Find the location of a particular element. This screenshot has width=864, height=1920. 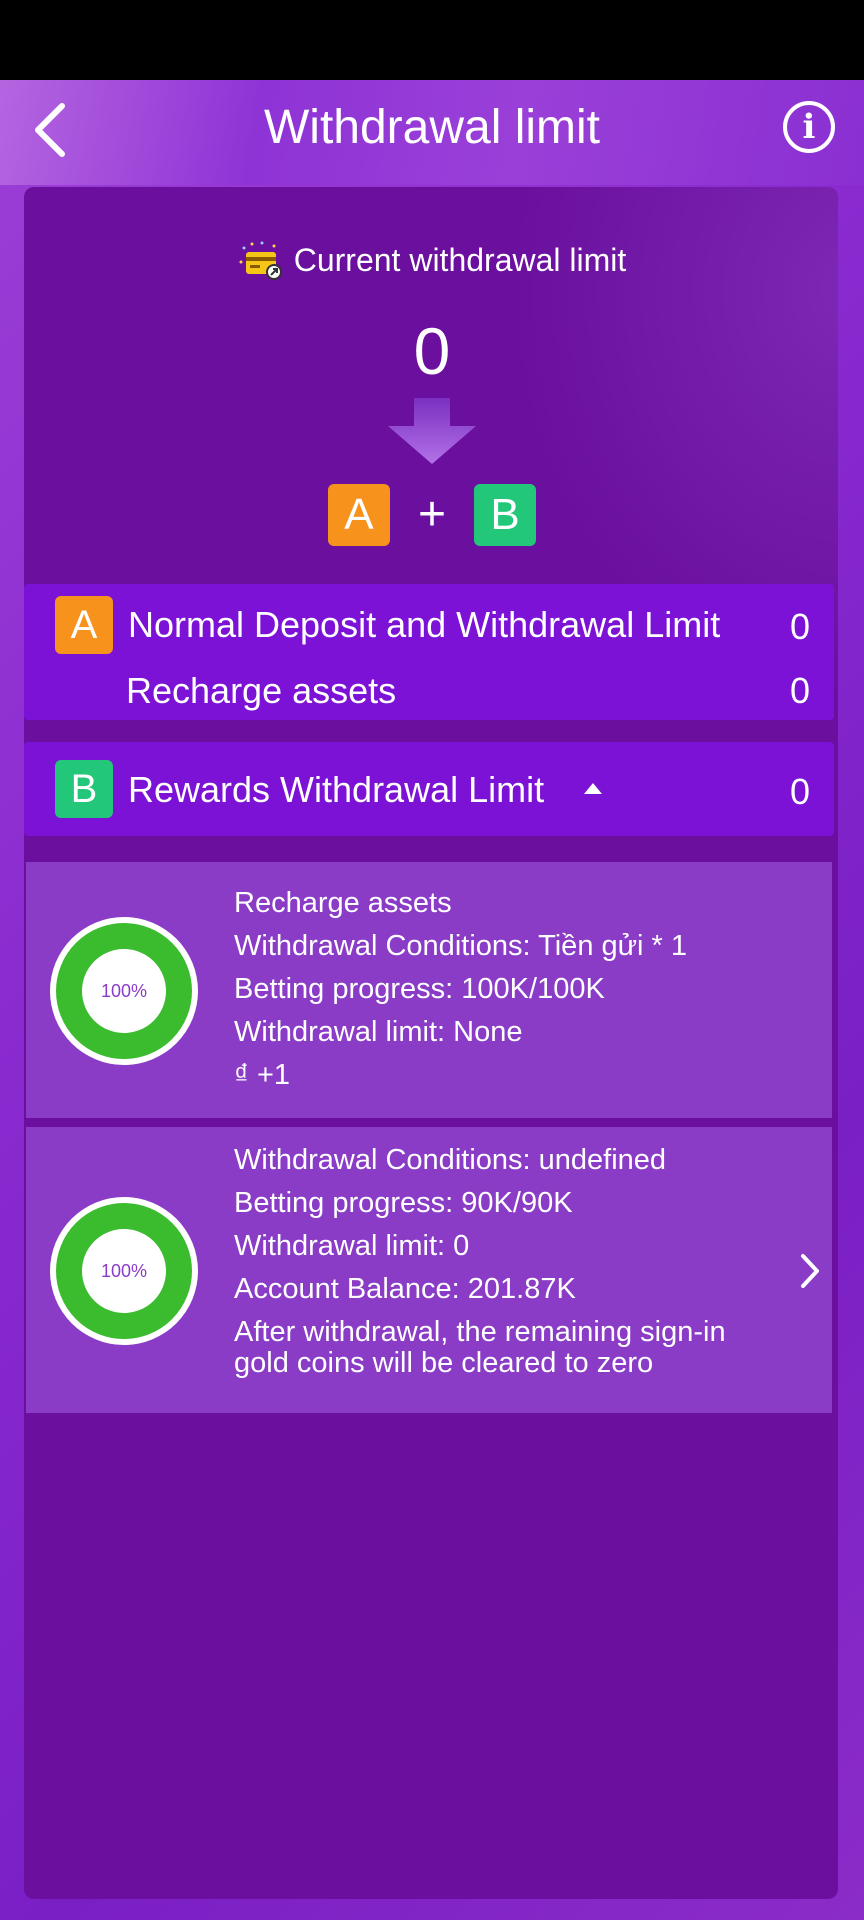

reward-line: ₫ +1 is located at coordinates (262, 1075).